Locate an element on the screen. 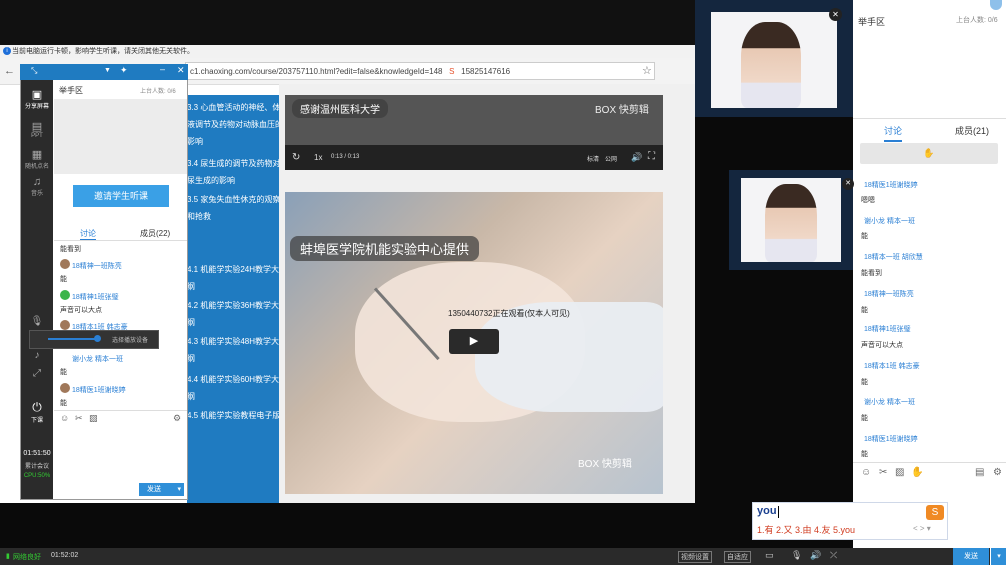 The width and height of the screenshot is (1006, 565). close-icon: ✕ is located at coordinates (181, 70).